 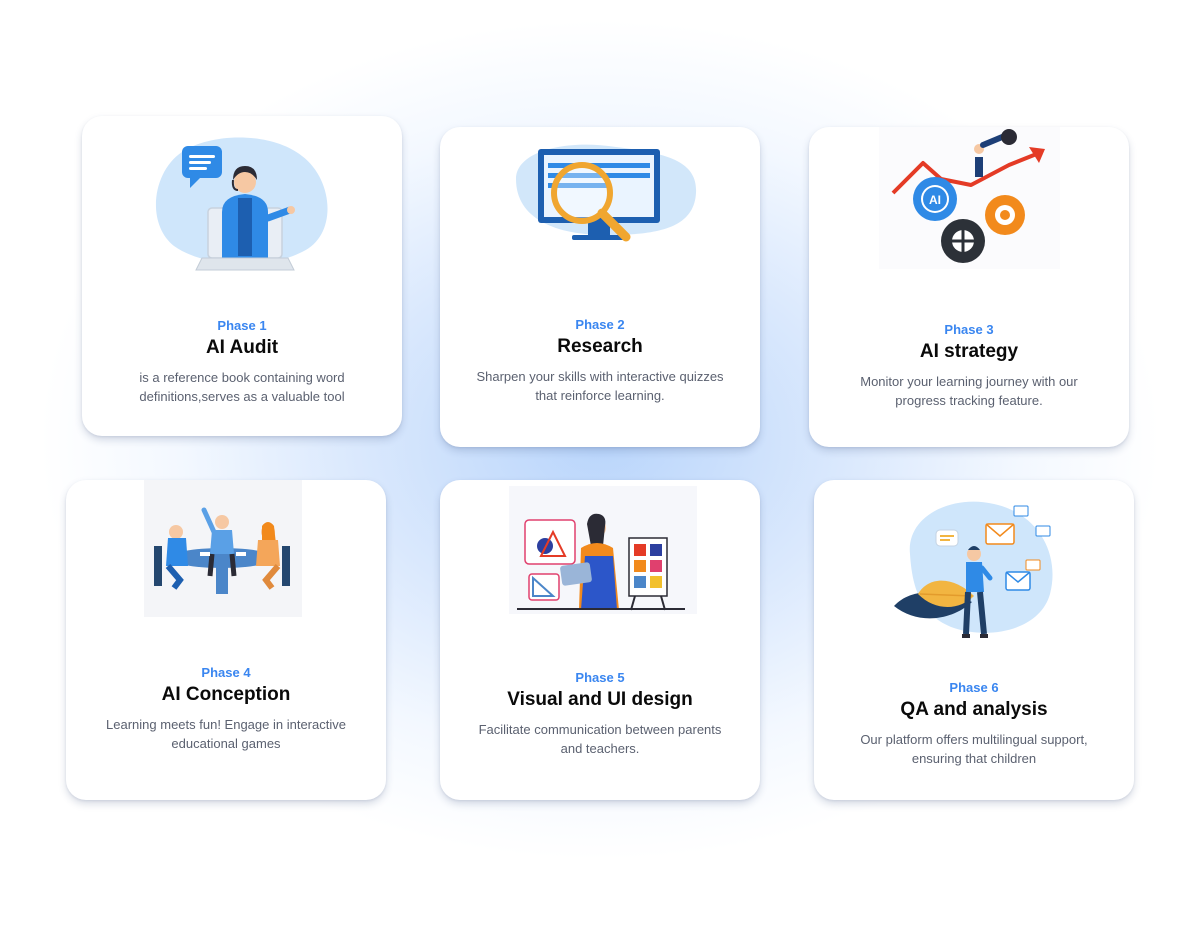 What do you see at coordinates (226, 672) in the screenshot?
I see `phase-label: Phase 4` at bounding box center [226, 672].